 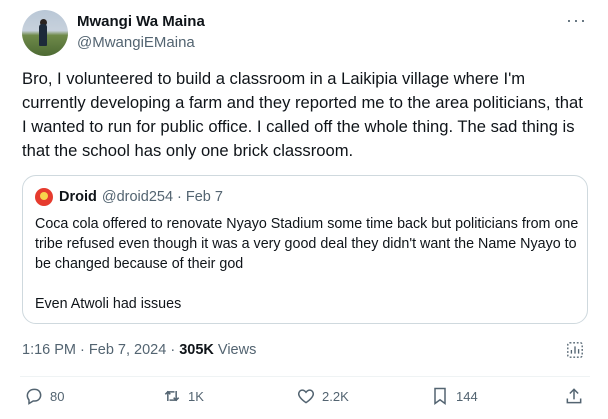 I want to click on repost-icon, so click(x=172, y=396).